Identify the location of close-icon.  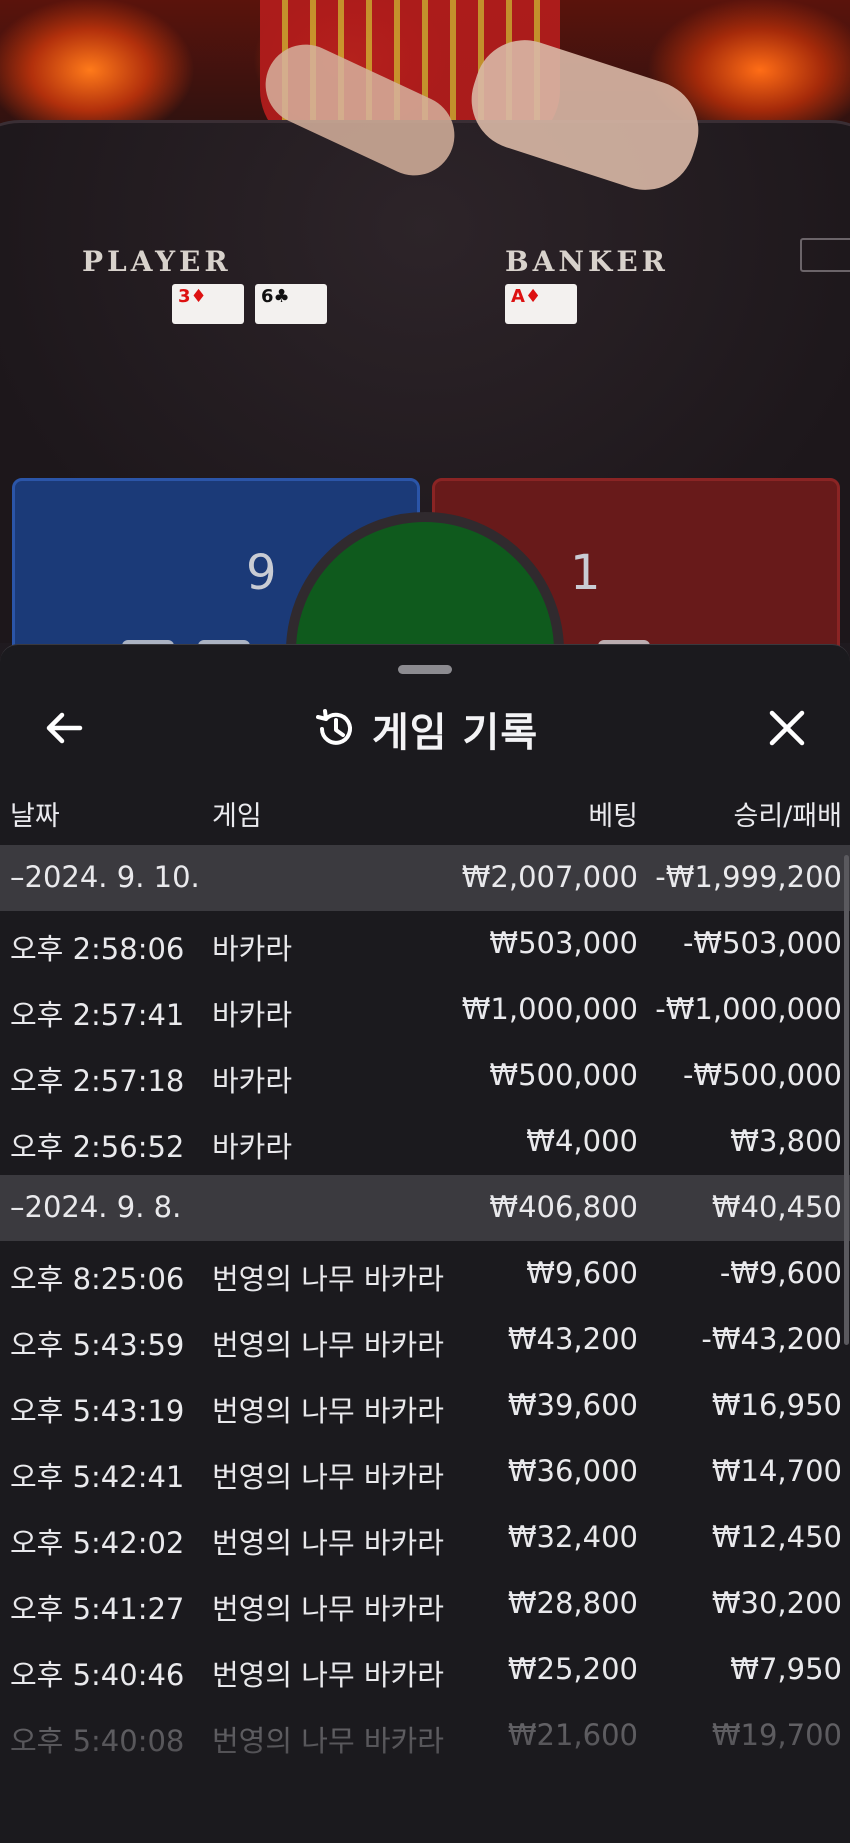
(787, 728).